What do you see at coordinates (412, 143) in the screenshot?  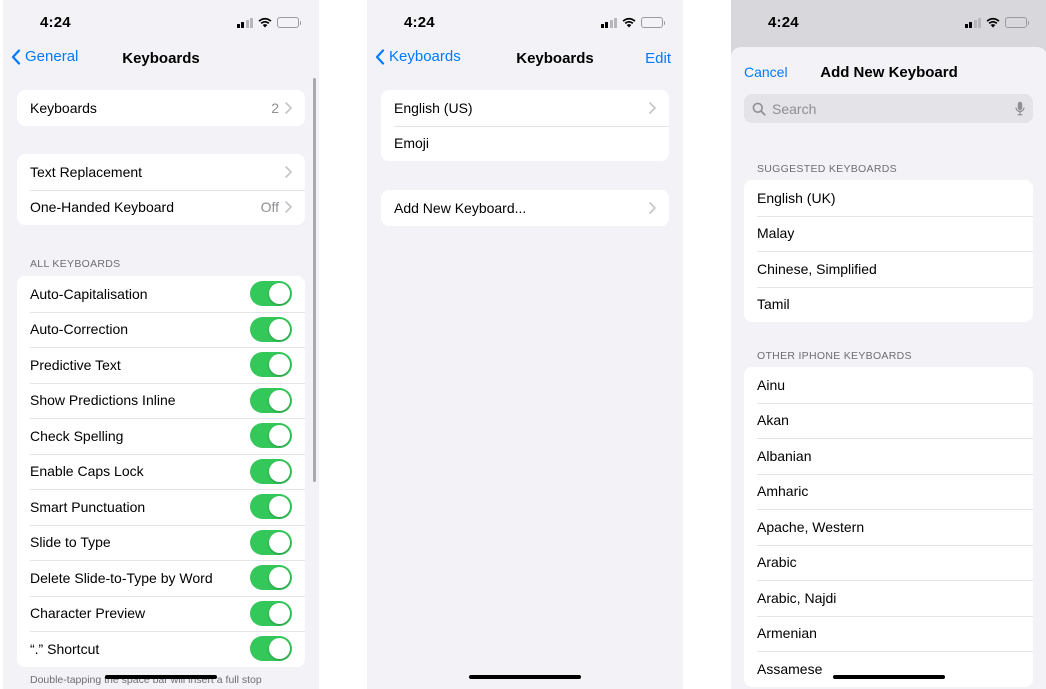 I see `keyboard-label: Emoji` at bounding box center [412, 143].